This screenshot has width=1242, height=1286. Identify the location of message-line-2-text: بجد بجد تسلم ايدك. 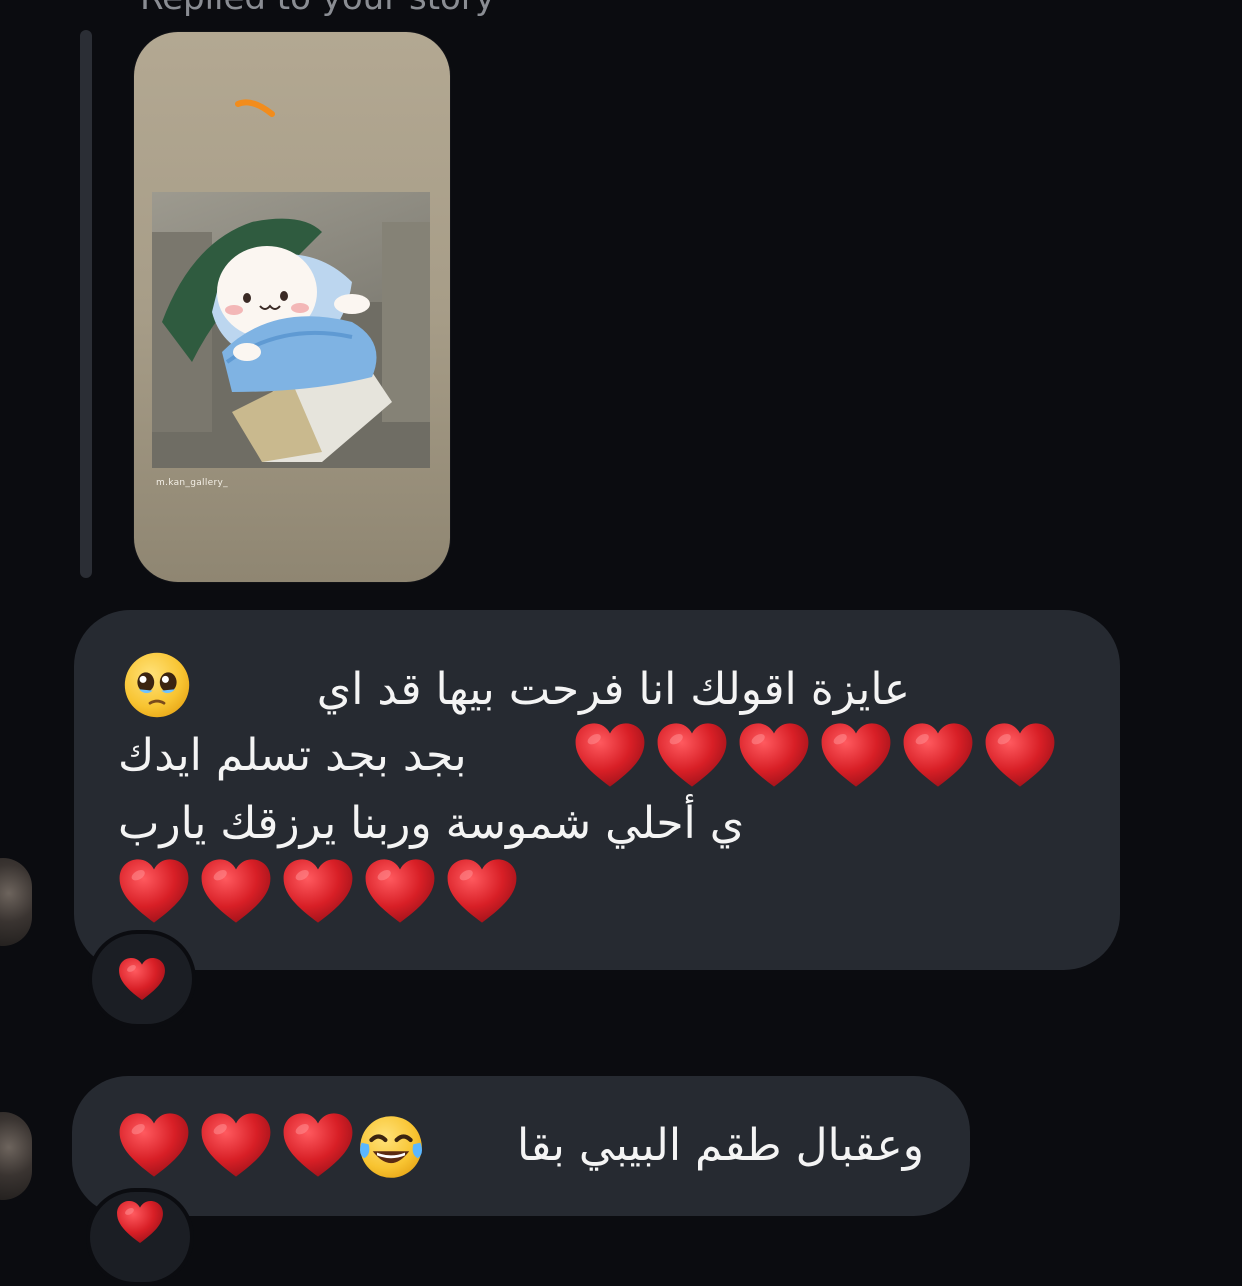
(292, 755).